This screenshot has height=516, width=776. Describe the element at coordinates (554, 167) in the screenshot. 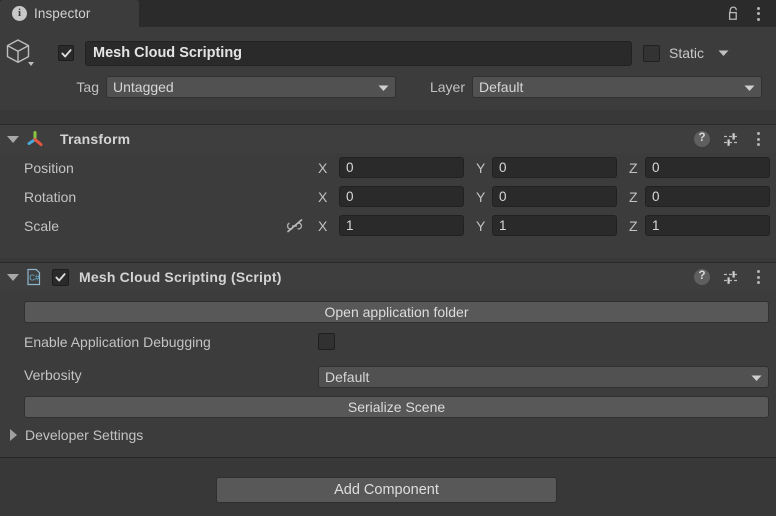

I see `position-y-field: 0` at that location.